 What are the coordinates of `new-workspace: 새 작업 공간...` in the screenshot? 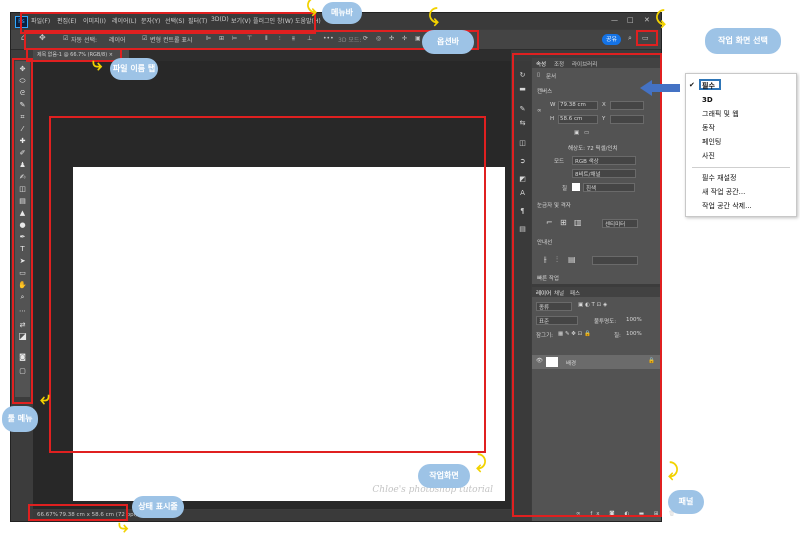 It's located at (723, 192).